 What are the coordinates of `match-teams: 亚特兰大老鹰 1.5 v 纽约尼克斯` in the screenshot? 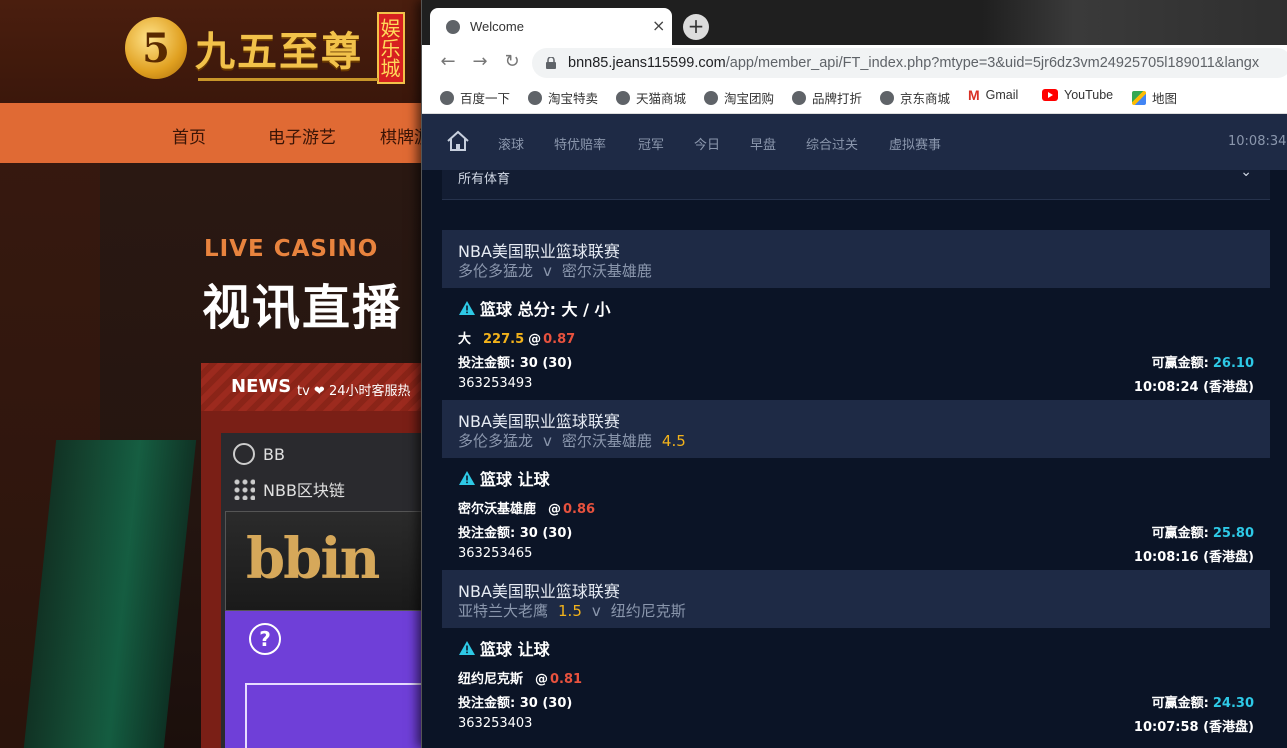 It's located at (572, 610).